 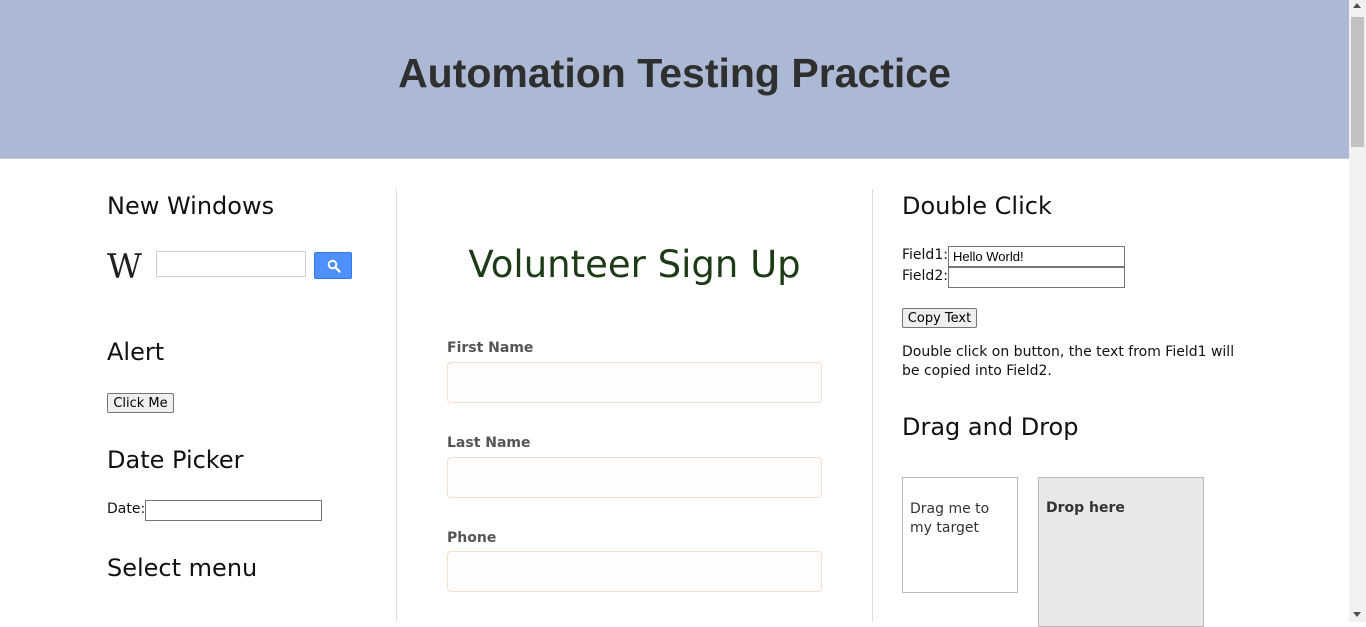 What do you see at coordinates (182, 568) in the screenshot?
I see `select-menu-heading: Select menu` at bounding box center [182, 568].